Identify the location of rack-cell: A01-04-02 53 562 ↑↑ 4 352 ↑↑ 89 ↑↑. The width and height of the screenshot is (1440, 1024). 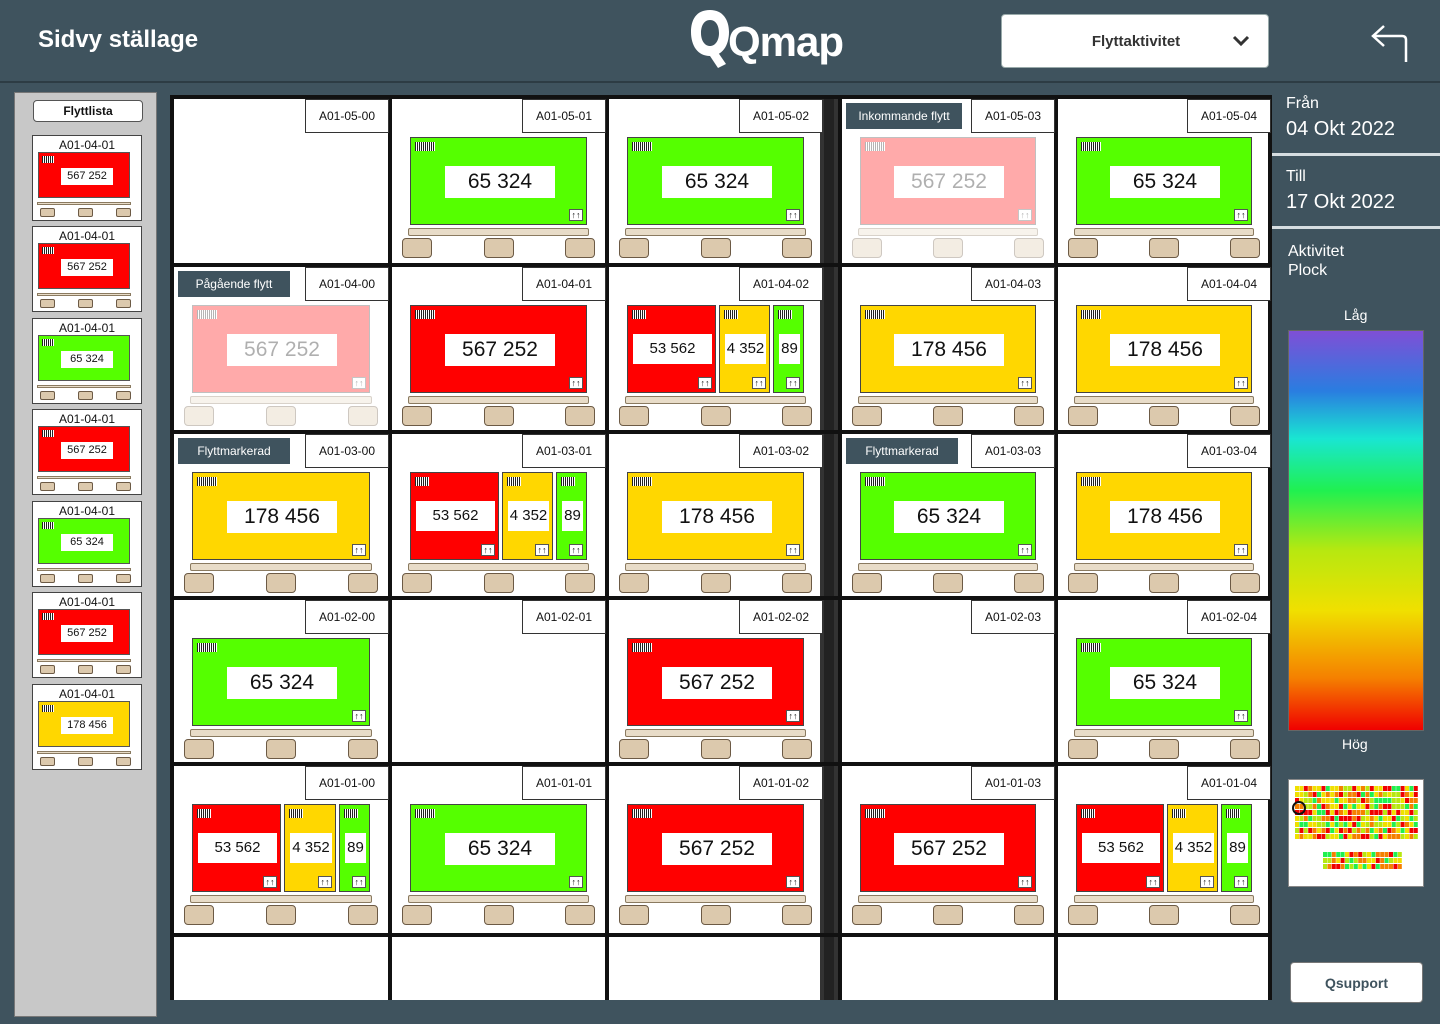
(716, 348).